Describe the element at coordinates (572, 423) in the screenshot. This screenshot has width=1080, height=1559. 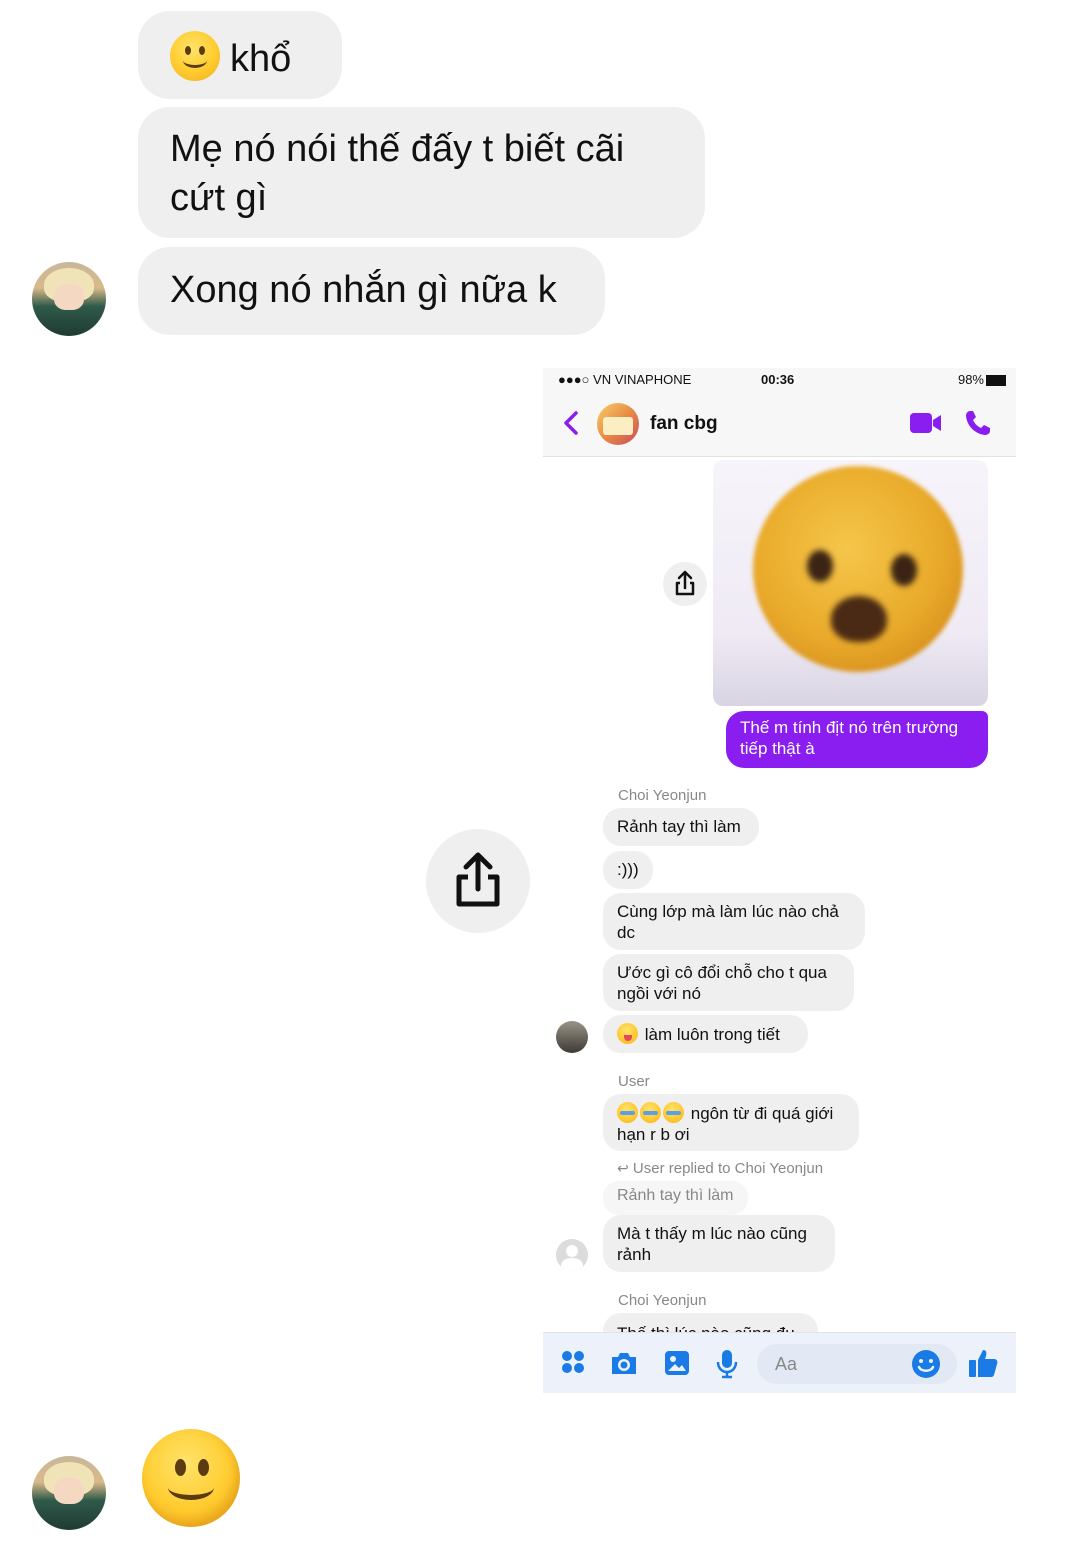
I see `back-chevron-icon` at that location.